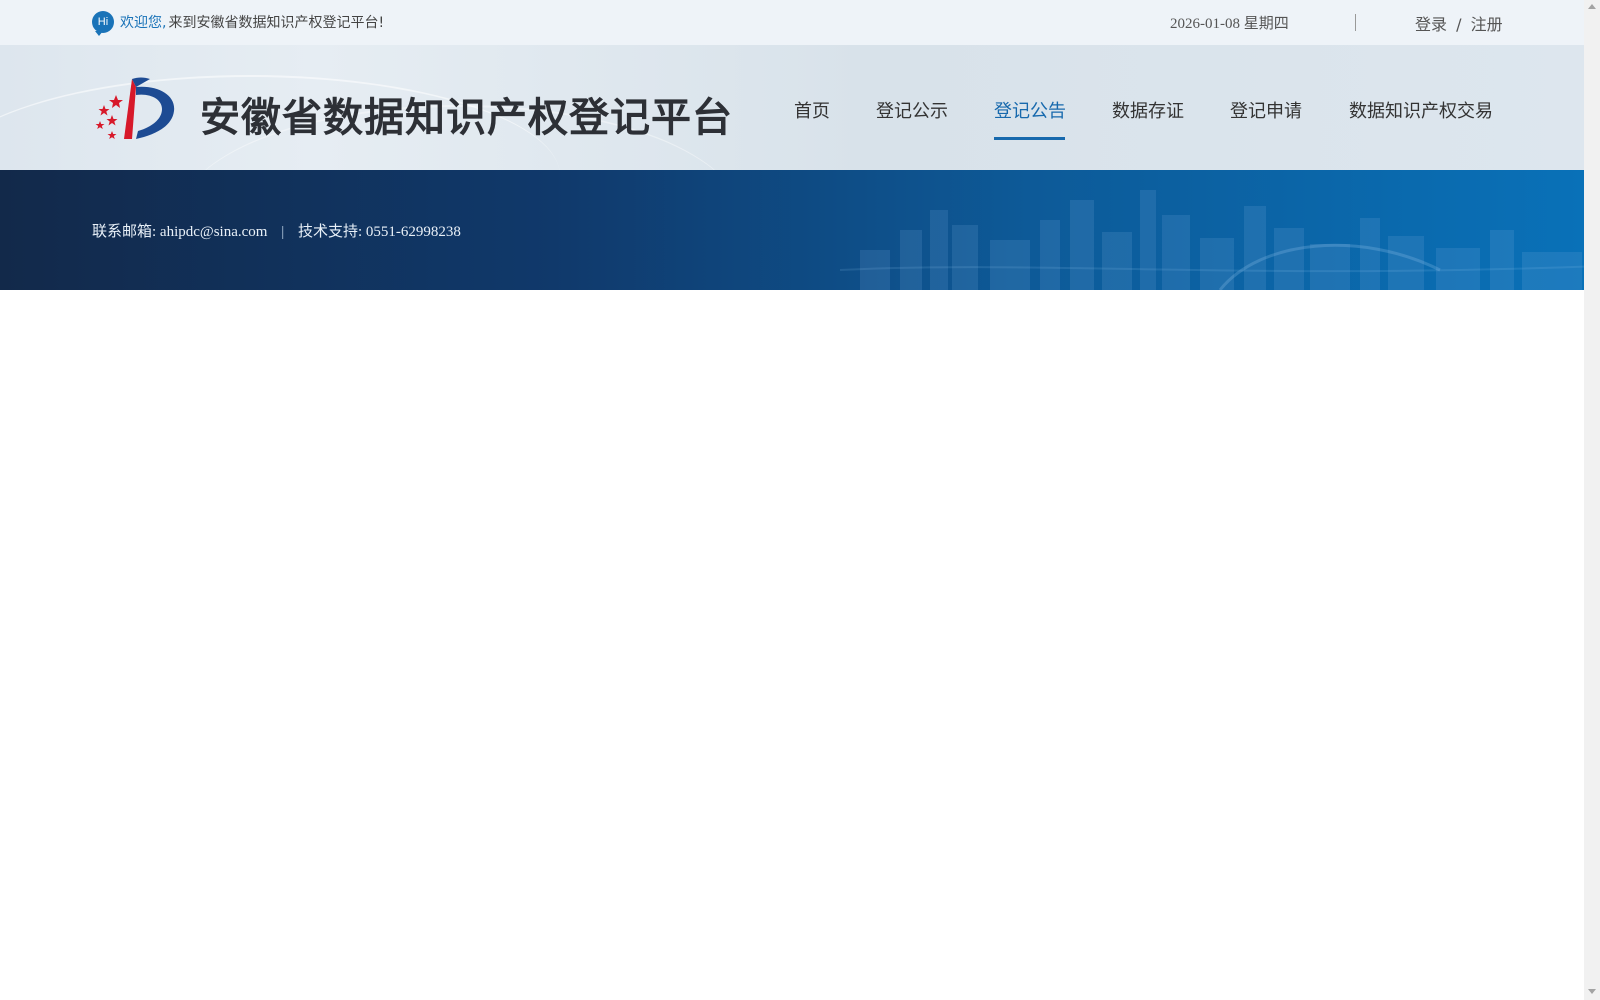 The width and height of the screenshot is (1600, 1000). What do you see at coordinates (1592, 991) in the screenshot?
I see `scroll-down-arrow-icon` at bounding box center [1592, 991].